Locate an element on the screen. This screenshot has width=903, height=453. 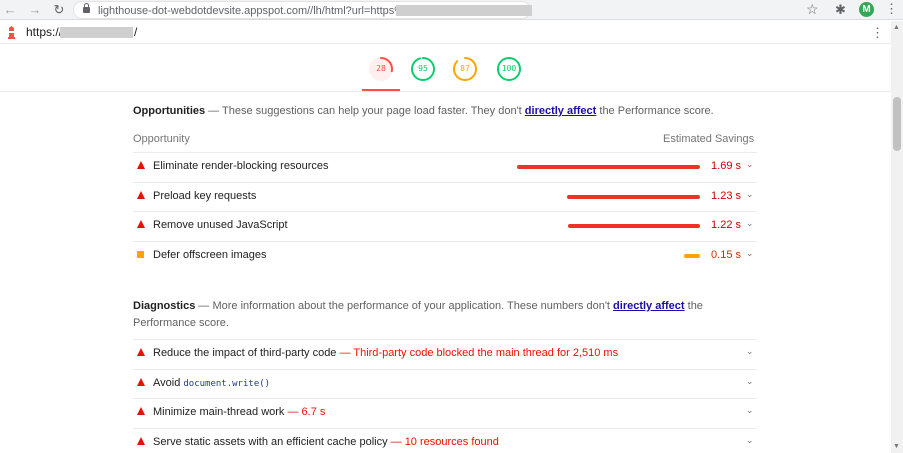
score-gauges is located at coordinates (445, 68).